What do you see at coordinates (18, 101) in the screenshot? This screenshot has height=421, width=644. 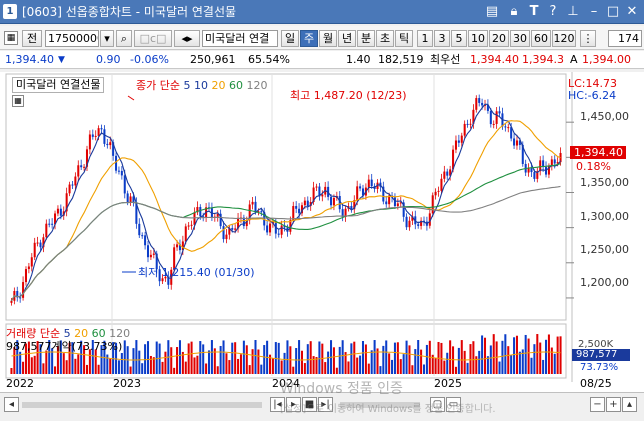 I see `grid-toggle-icon: ▦` at bounding box center [18, 101].